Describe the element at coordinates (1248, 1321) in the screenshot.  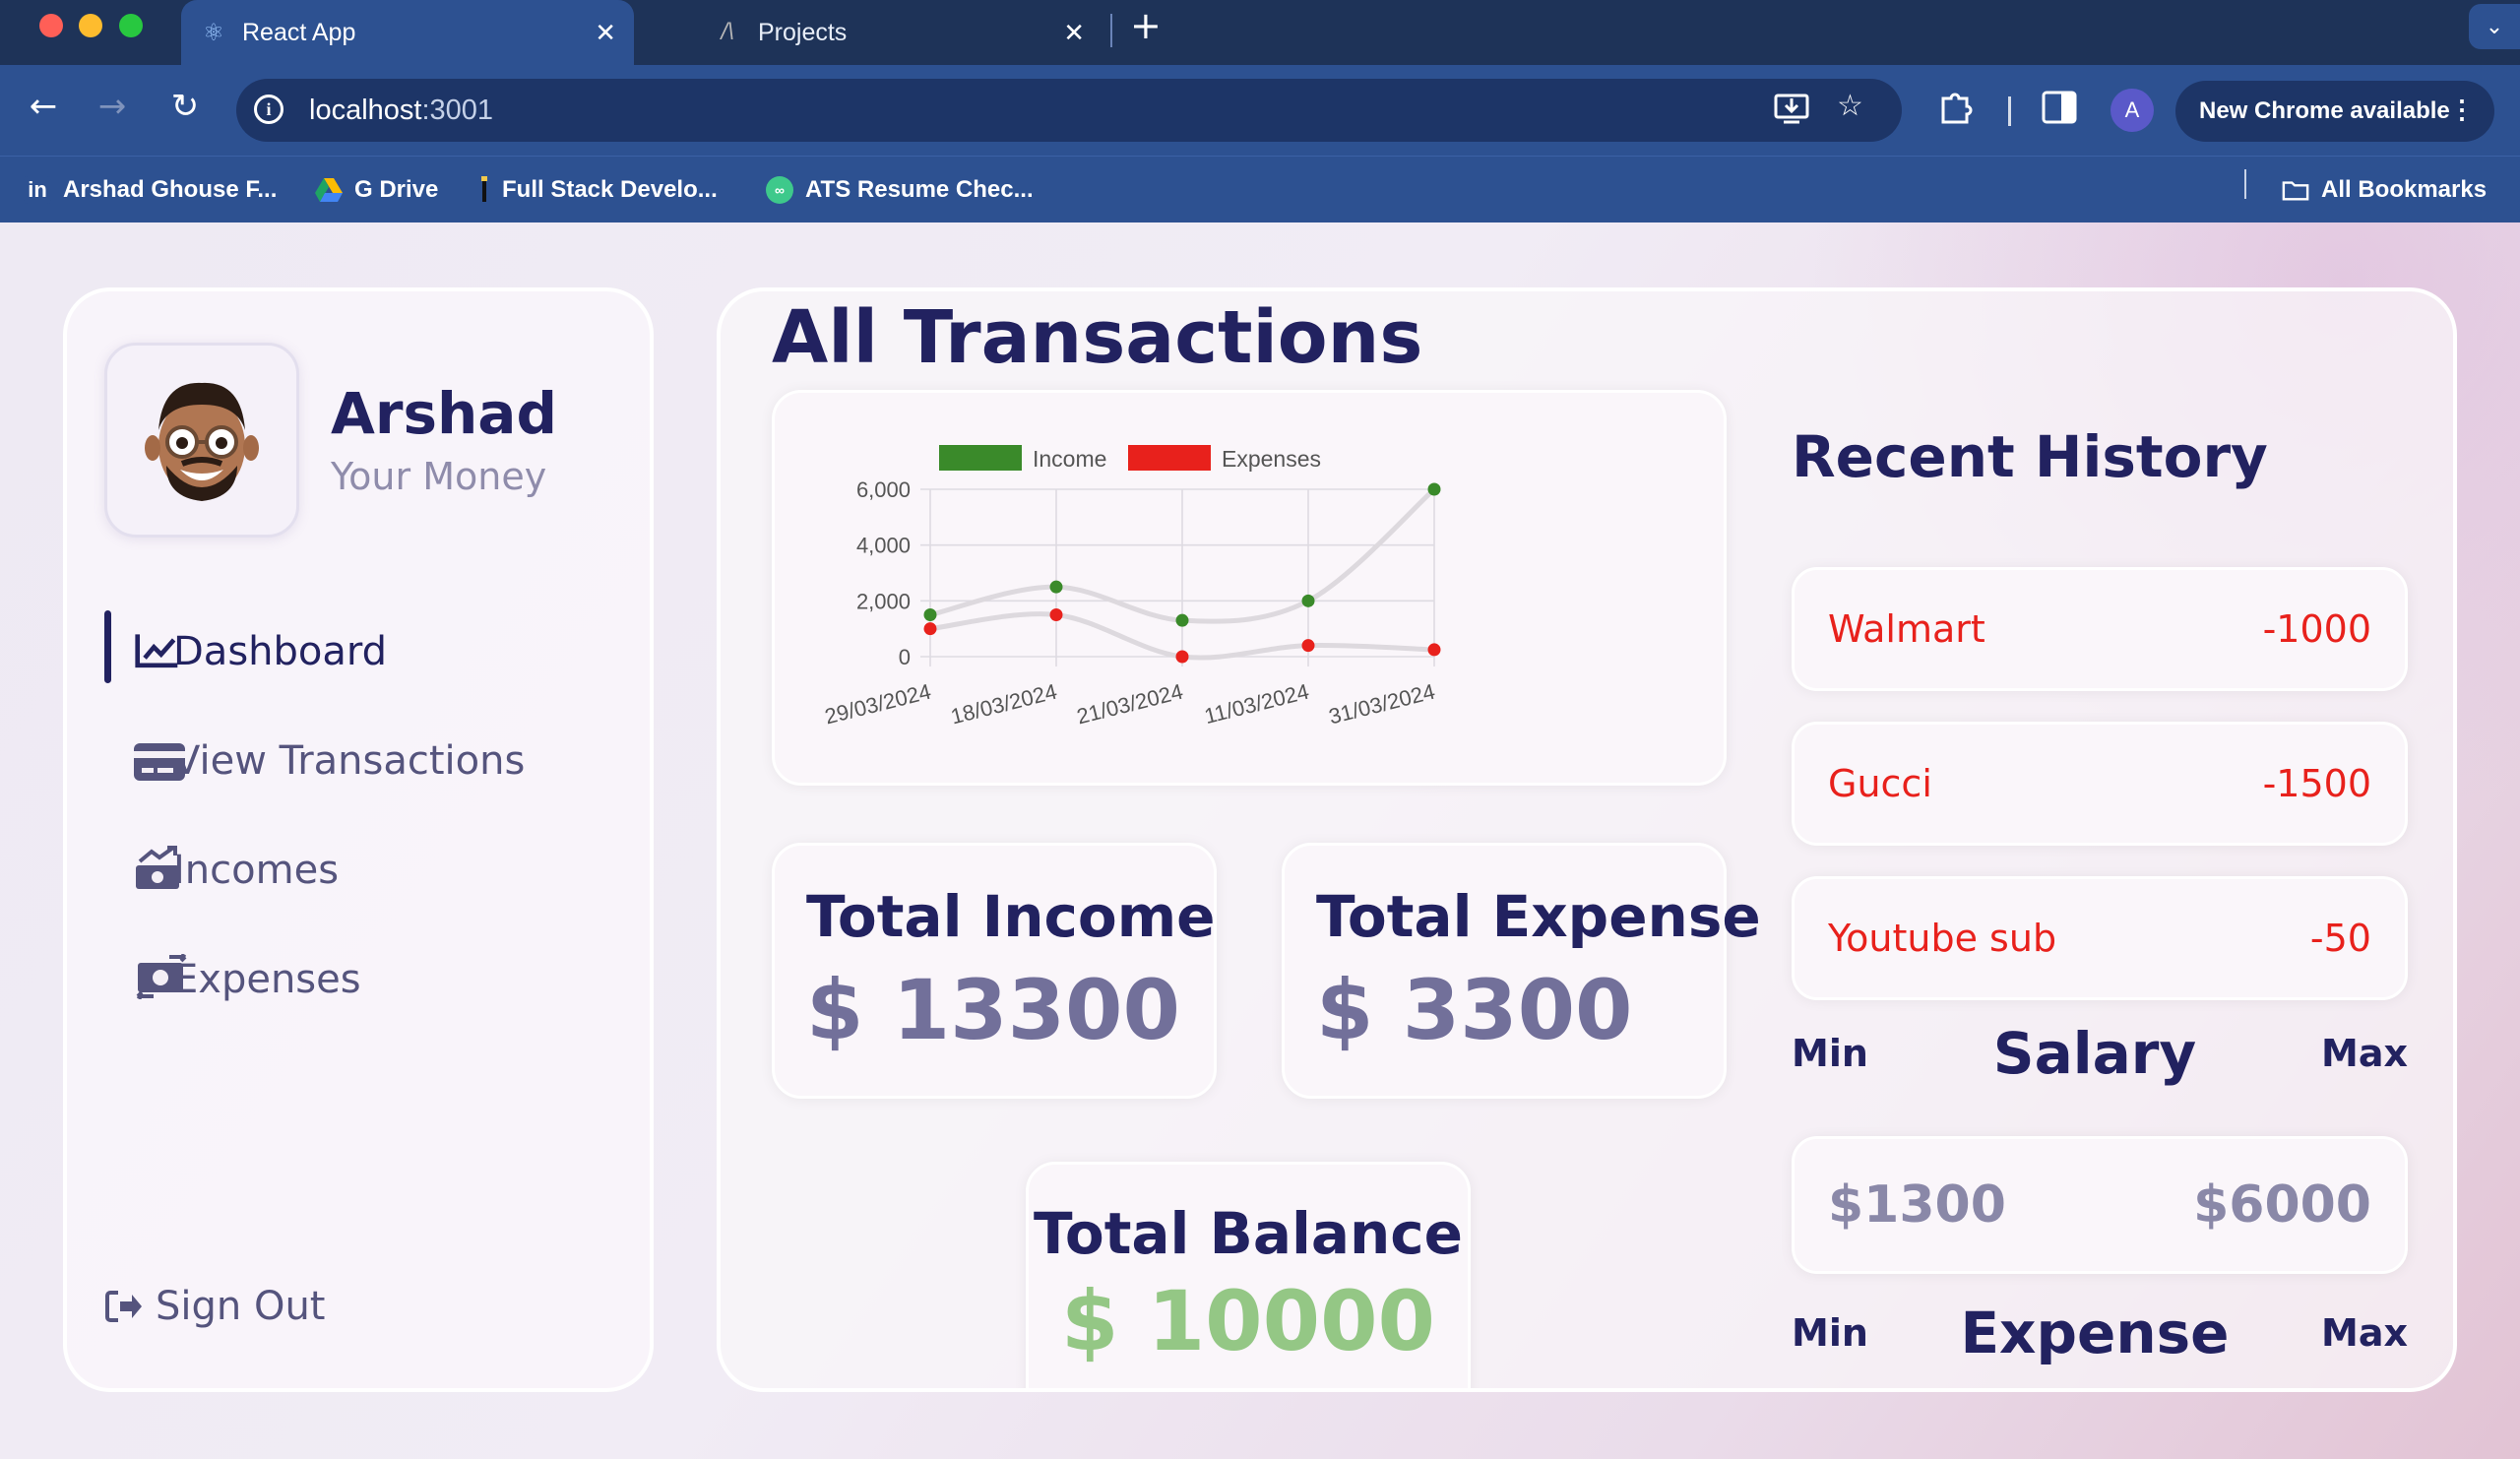
I see `total-balance-value: $ 10000` at that location.